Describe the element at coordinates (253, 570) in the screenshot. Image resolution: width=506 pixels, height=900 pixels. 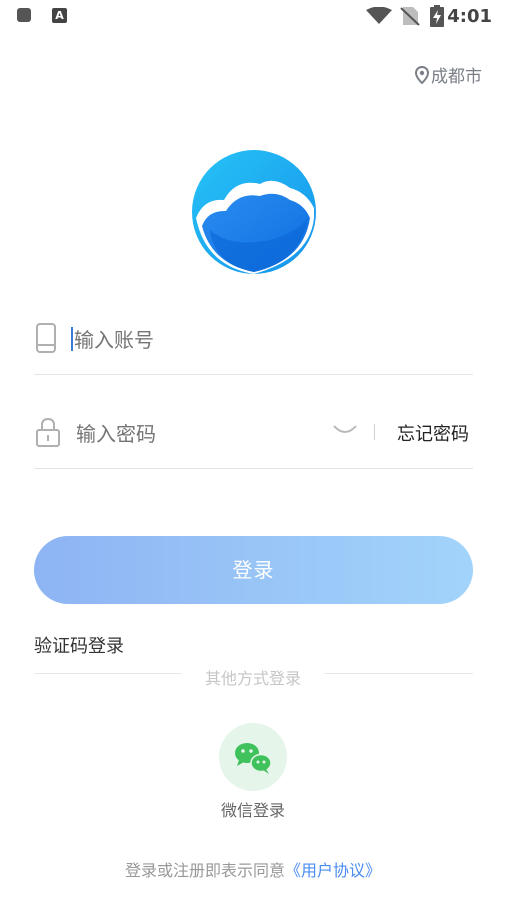
I see `login-button: 登录` at that location.